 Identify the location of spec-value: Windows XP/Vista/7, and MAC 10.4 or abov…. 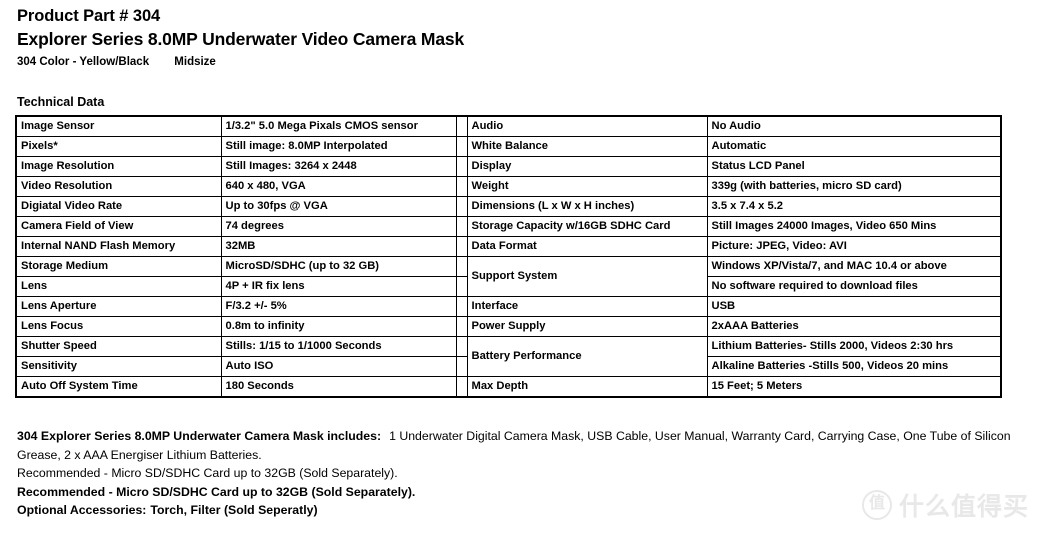
(854, 266).